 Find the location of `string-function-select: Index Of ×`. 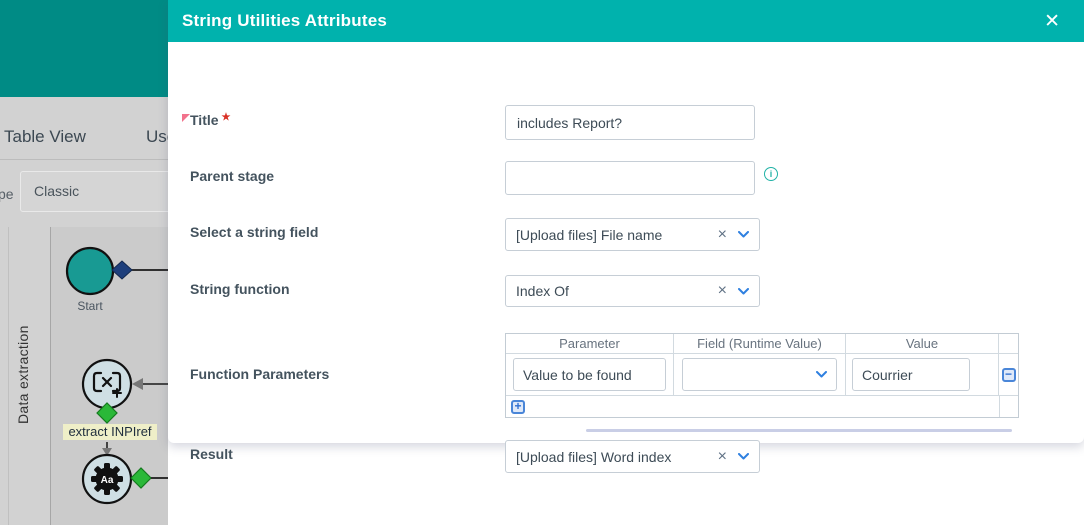

string-function-select: Index Of × is located at coordinates (632, 291).